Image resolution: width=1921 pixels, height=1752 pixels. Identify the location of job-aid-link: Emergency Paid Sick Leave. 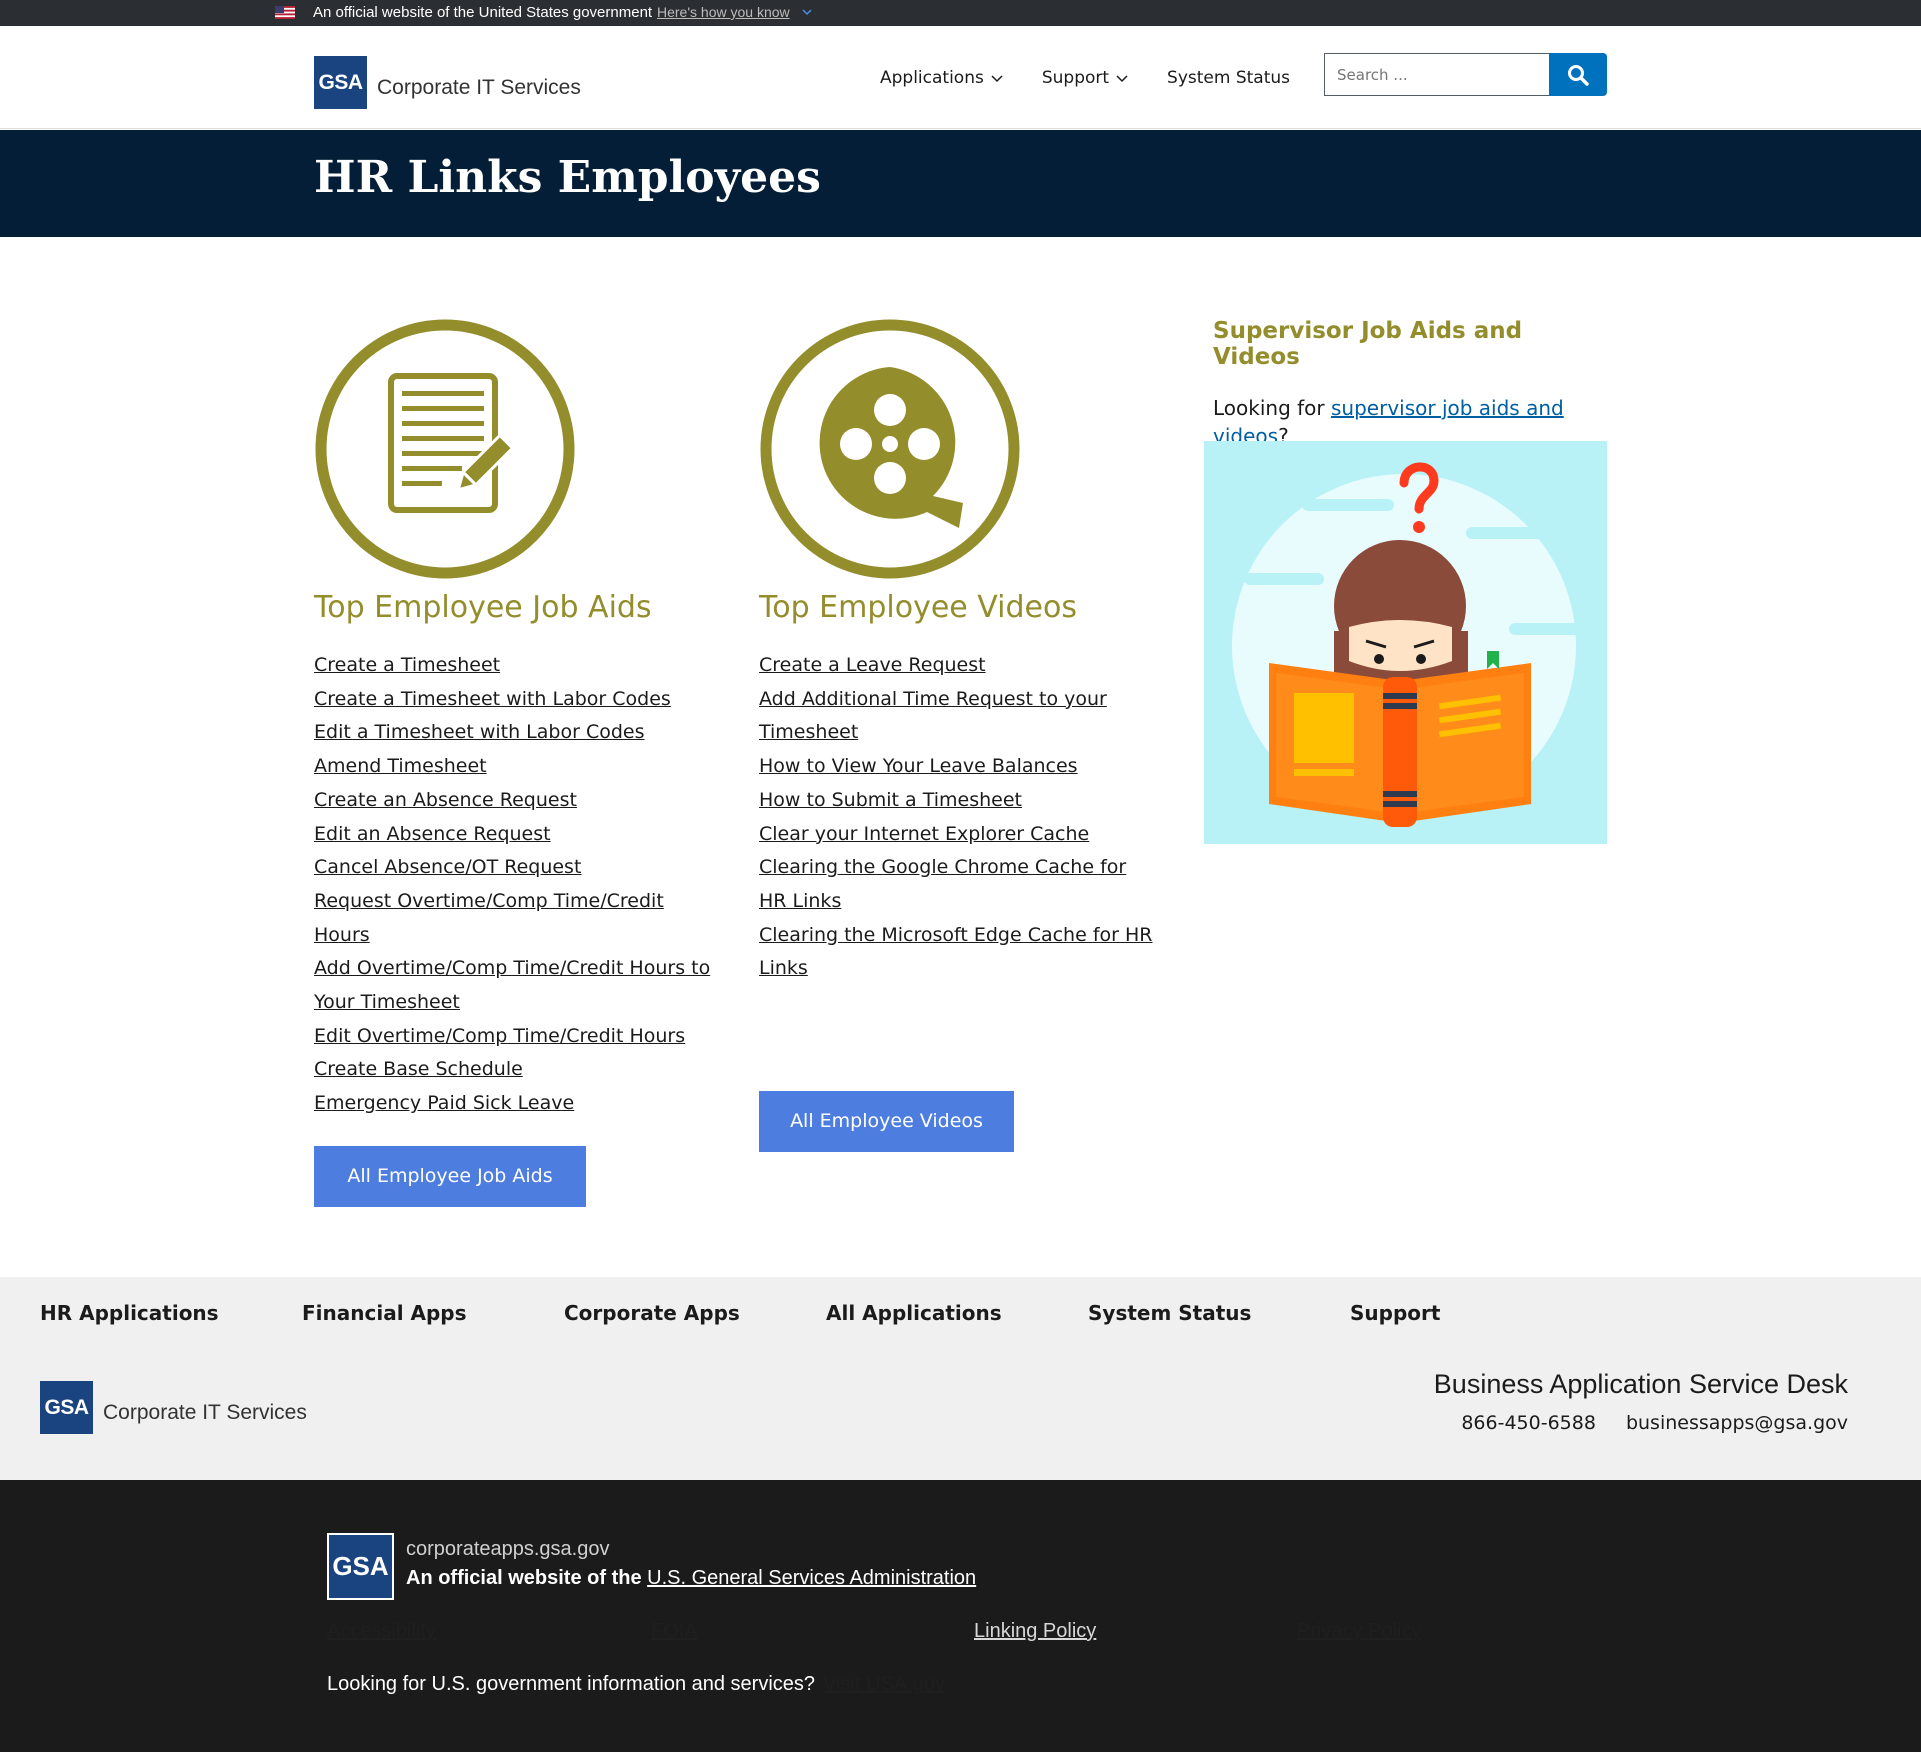
(444, 1103).